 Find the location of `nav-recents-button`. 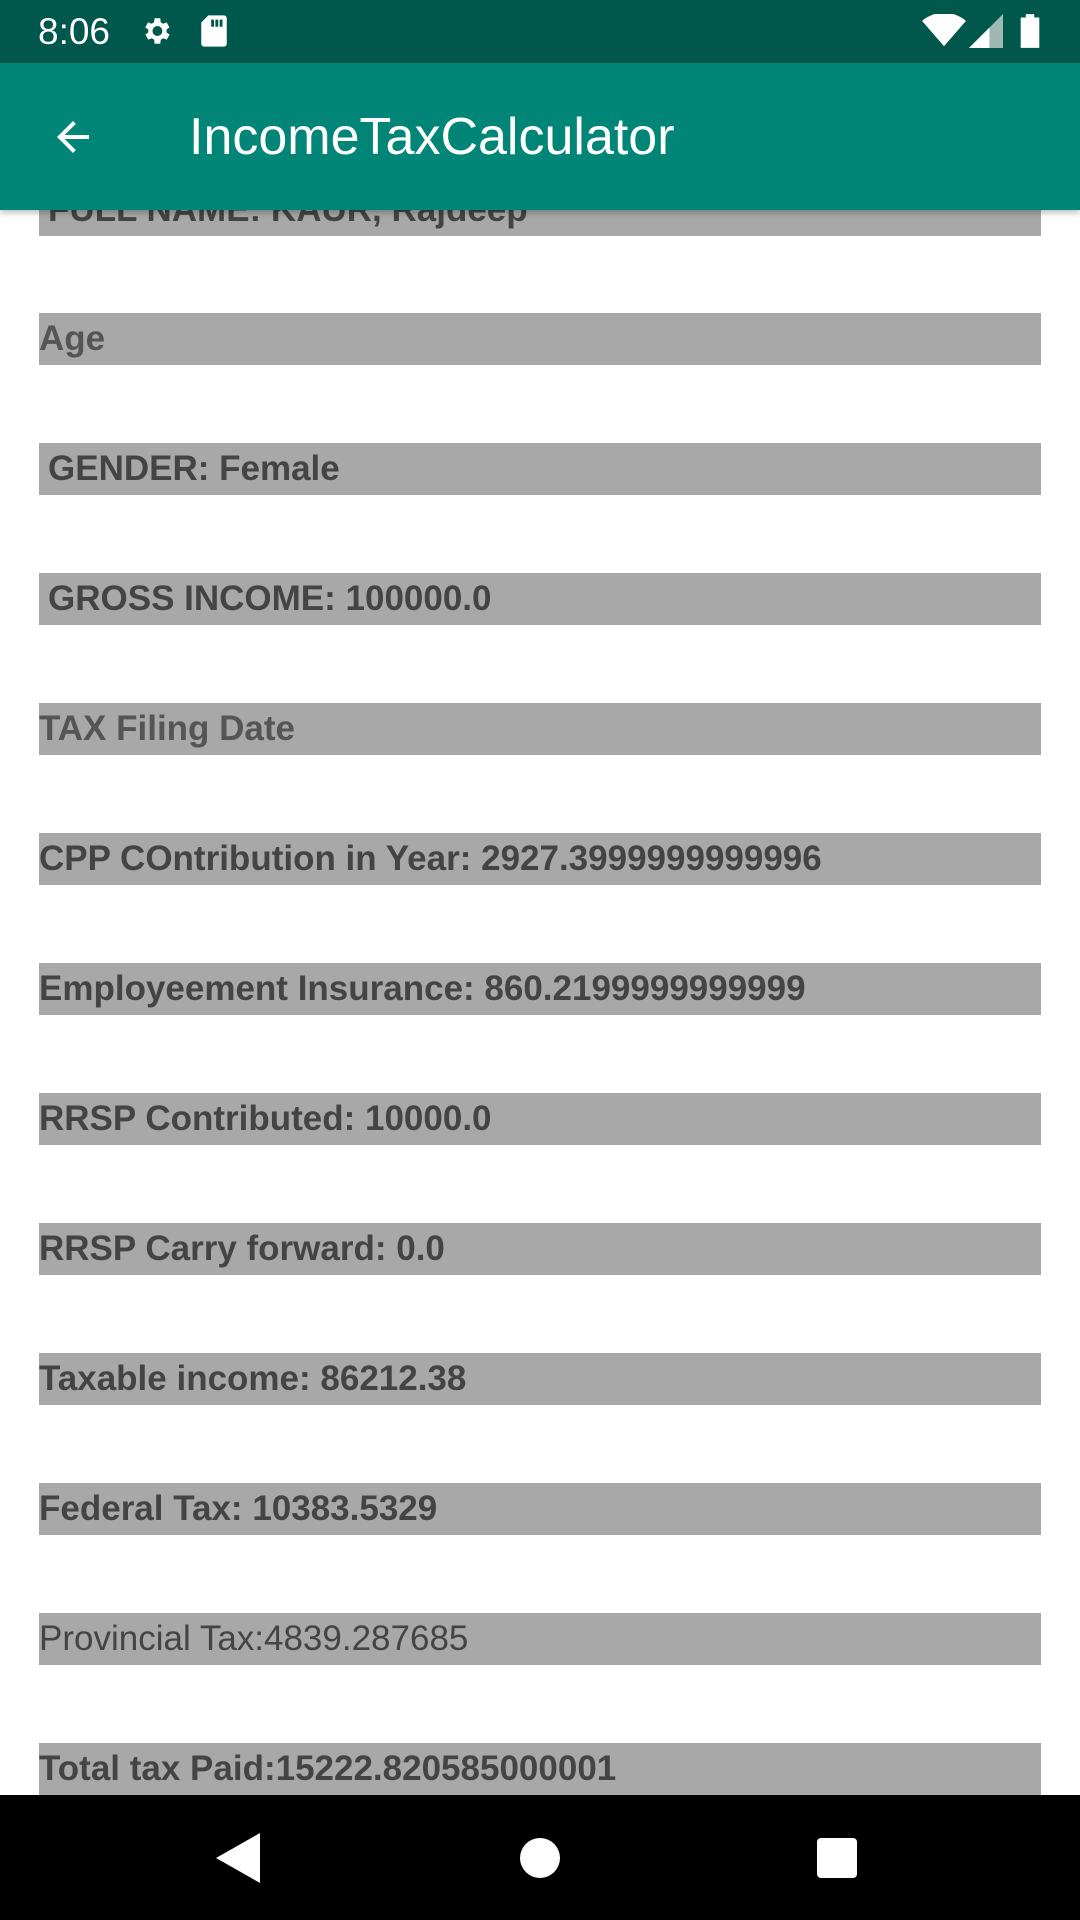

nav-recents-button is located at coordinates (837, 1858).